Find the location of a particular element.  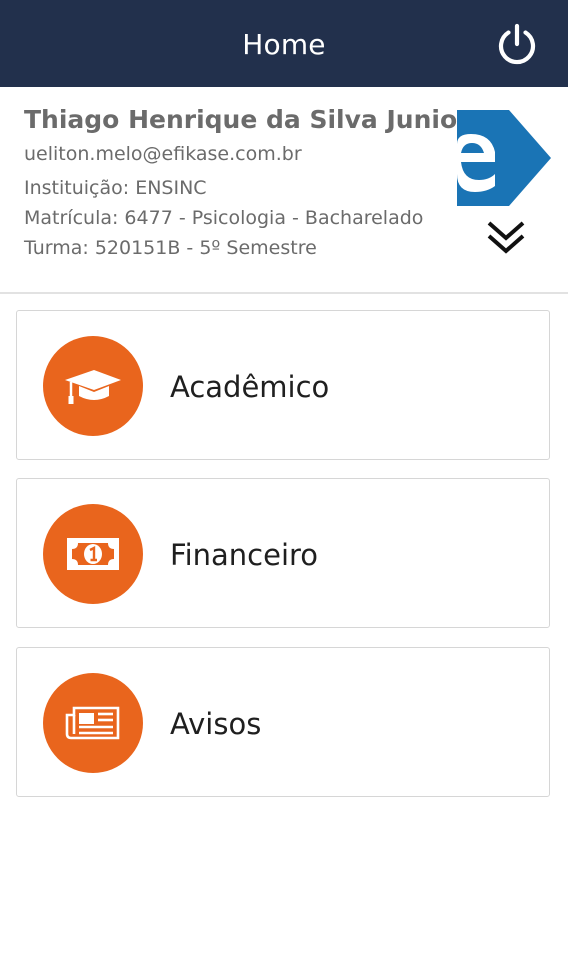

menu-label: Acadêmico is located at coordinates (250, 387).